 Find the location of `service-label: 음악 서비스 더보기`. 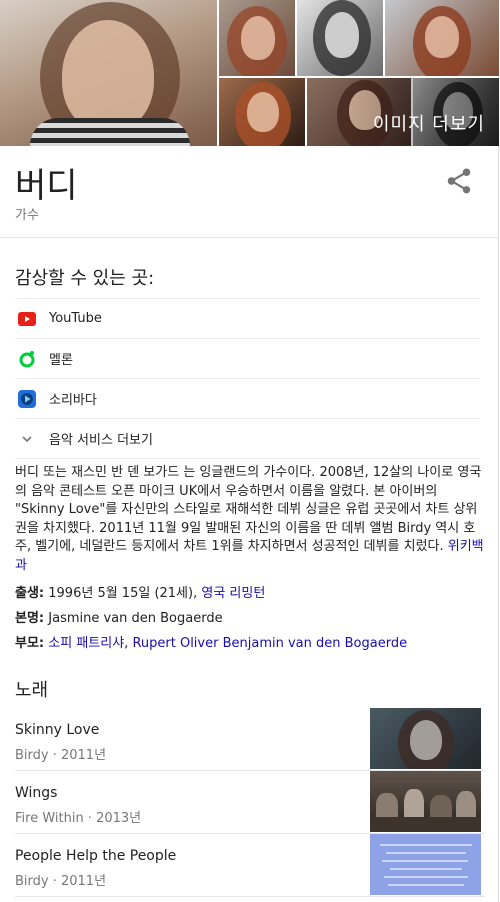

service-label: 음악 서비스 더보기 is located at coordinates (101, 440).